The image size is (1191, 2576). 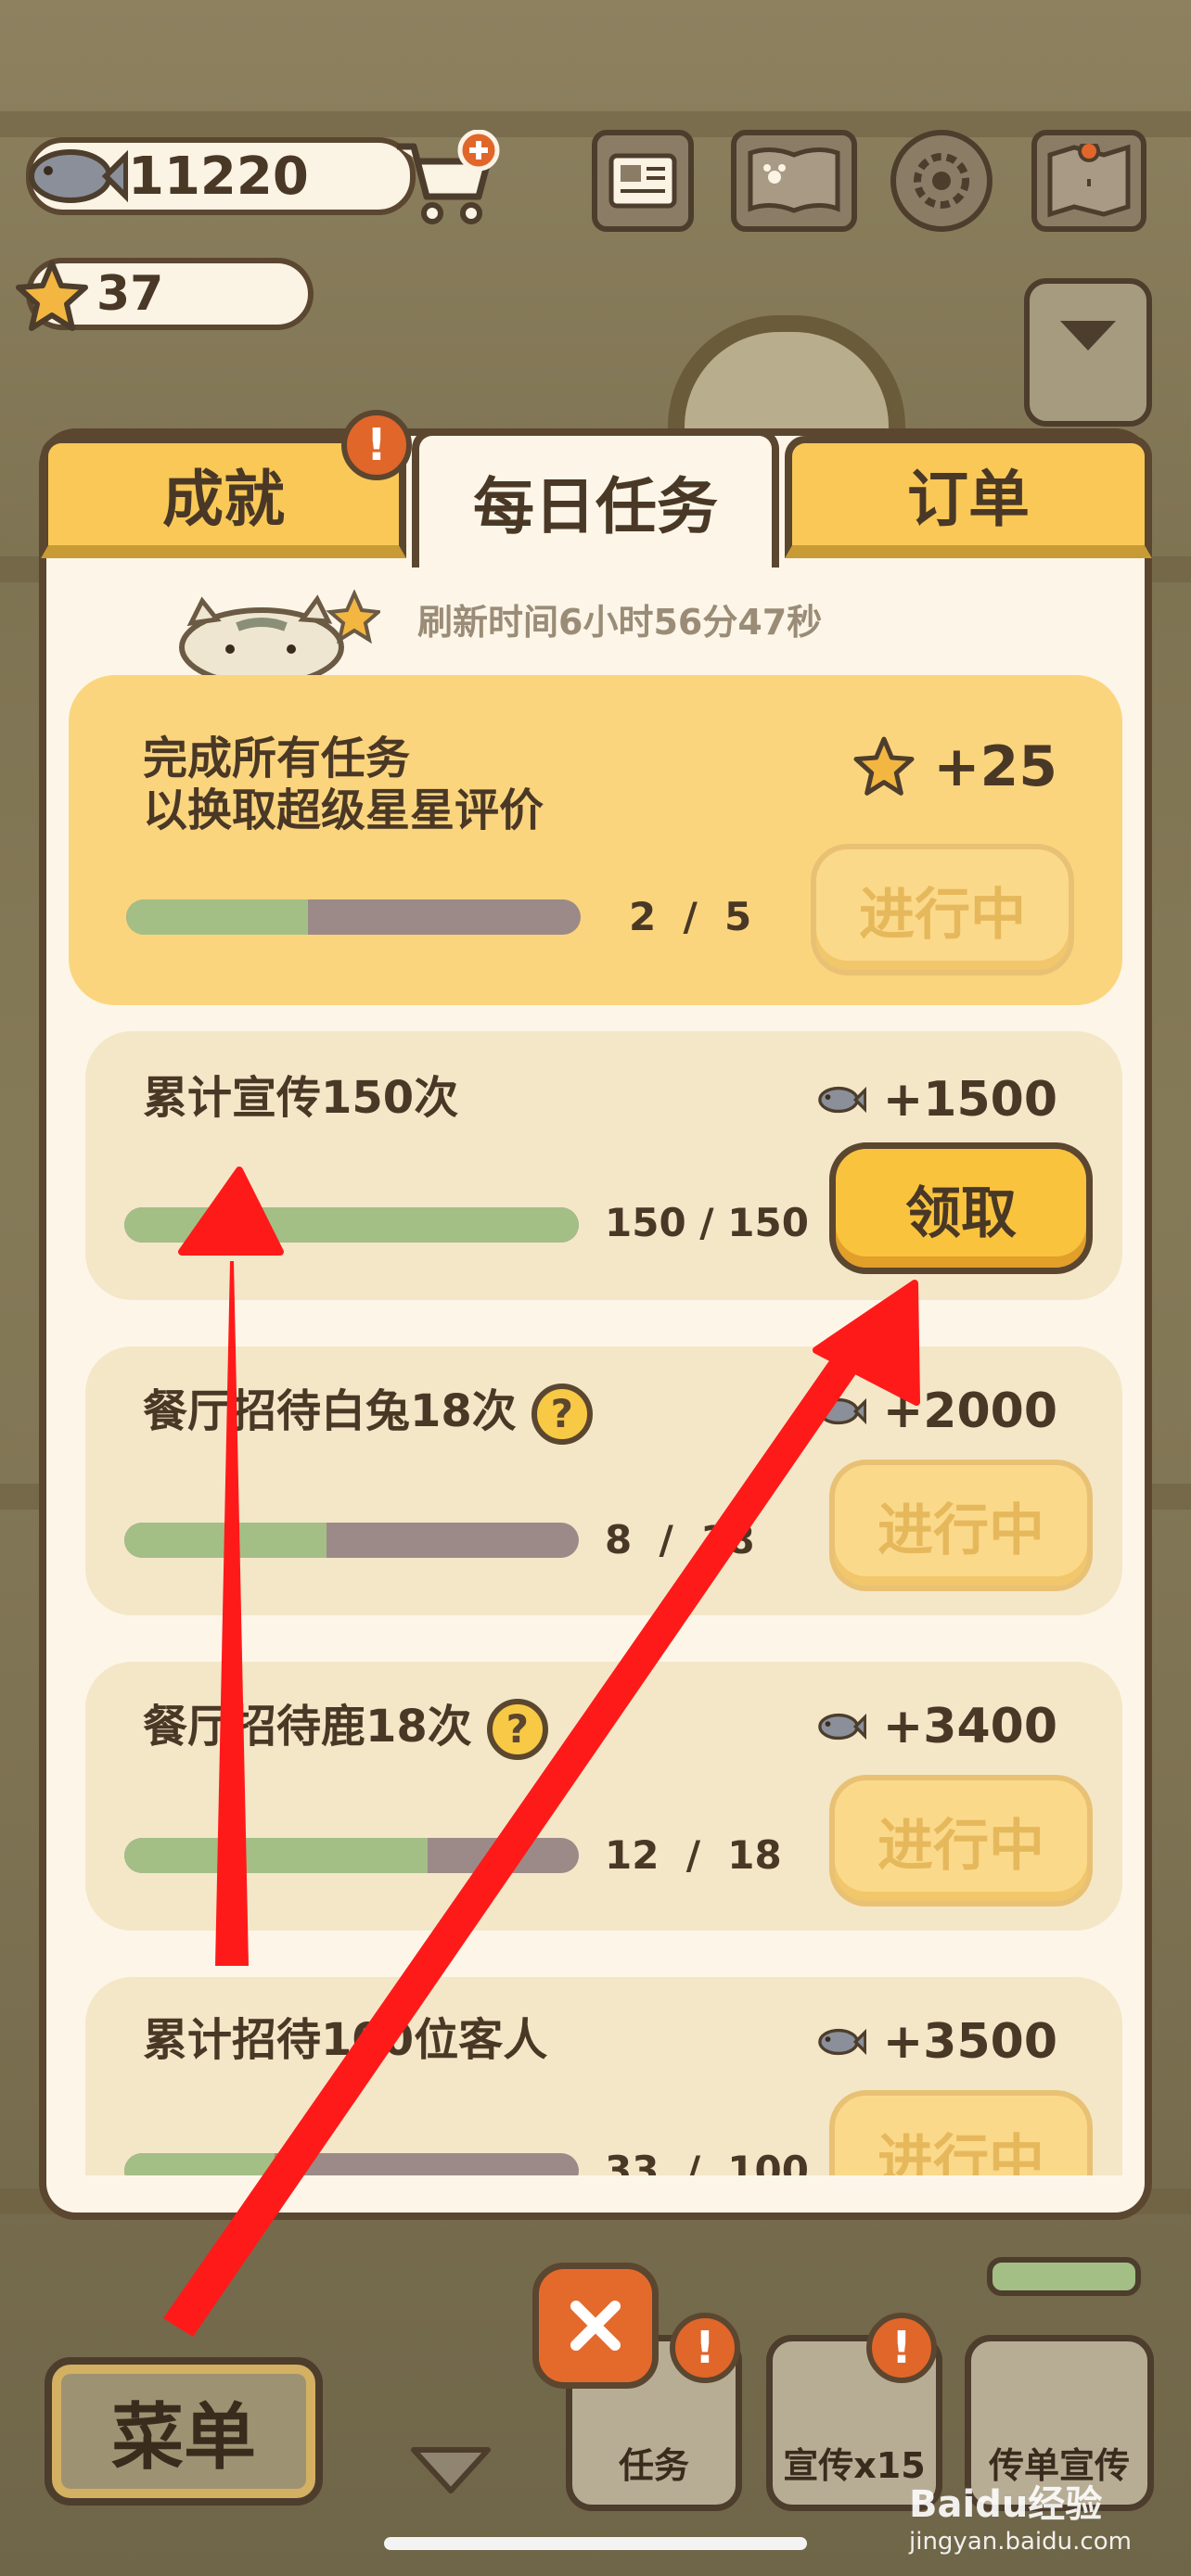 What do you see at coordinates (935, 1411) in the screenshot?
I see `task-reward: +2000` at bounding box center [935, 1411].